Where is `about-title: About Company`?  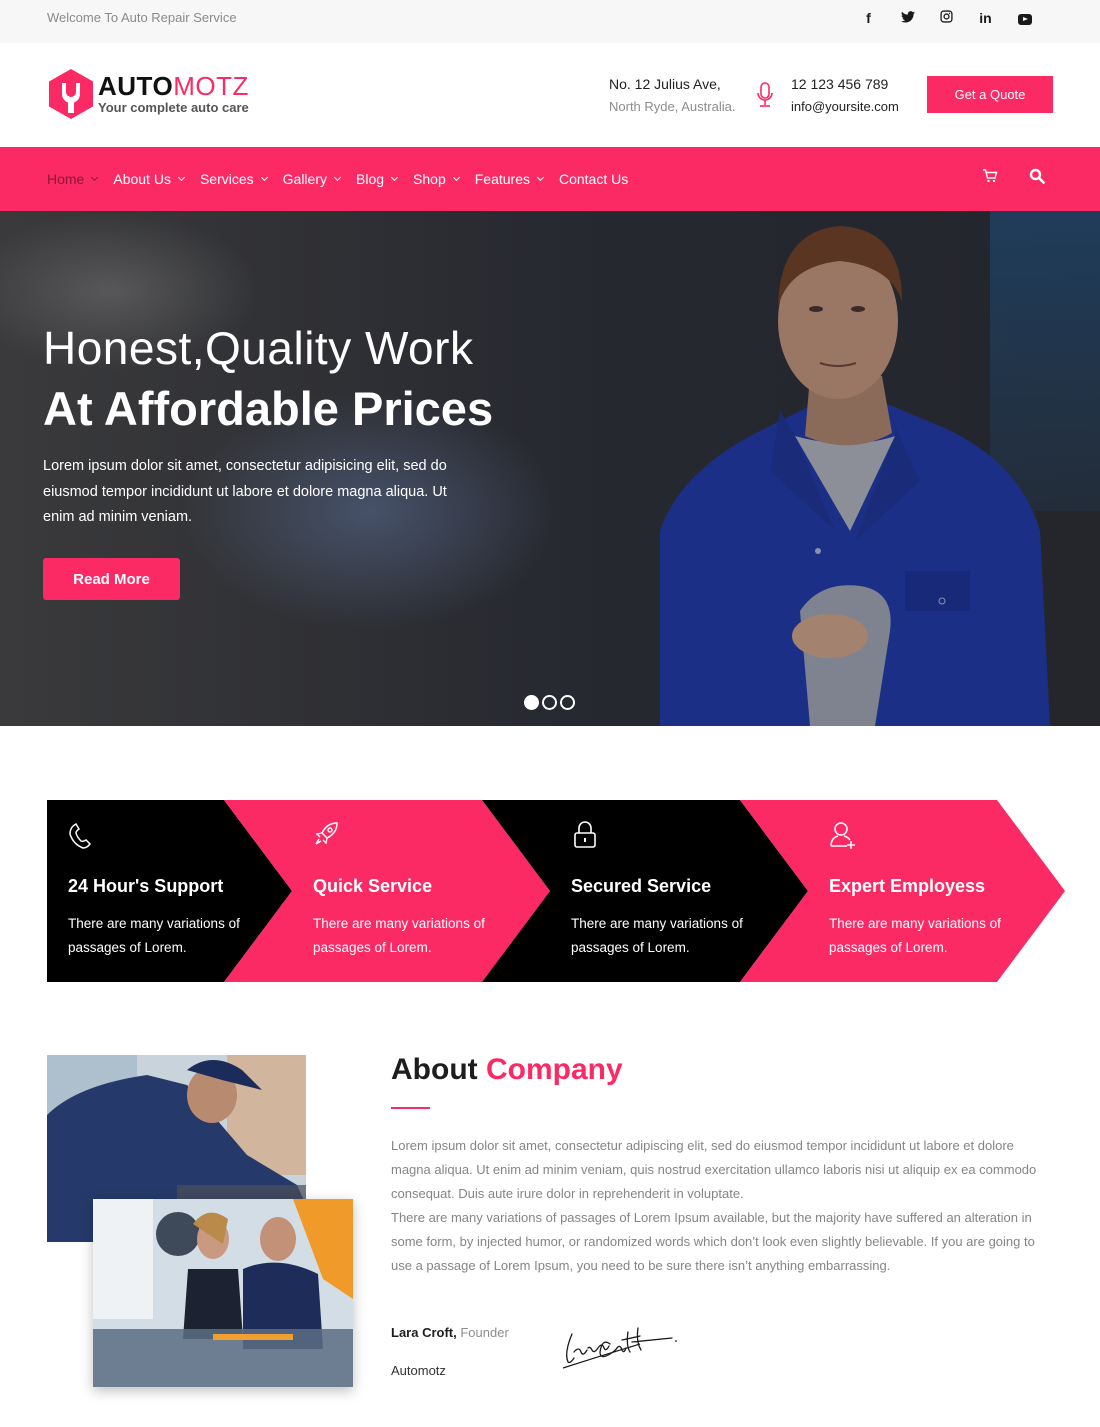
about-title: About Company is located at coordinates (507, 1070).